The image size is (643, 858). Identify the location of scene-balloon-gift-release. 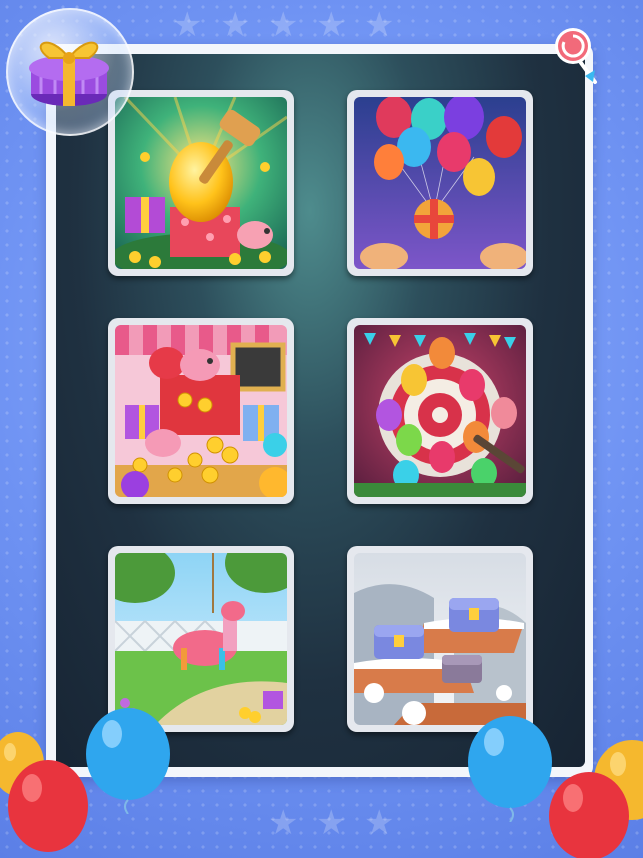
(440, 183).